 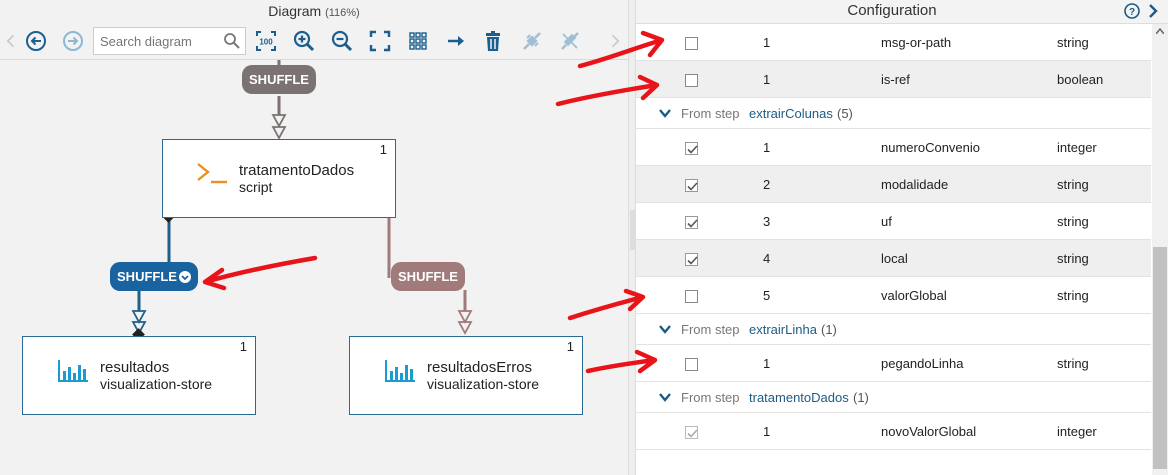 What do you see at coordinates (892, 10) in the screenshot?
I see `configuration-title: Configuration` at bounding box center [892, 10].